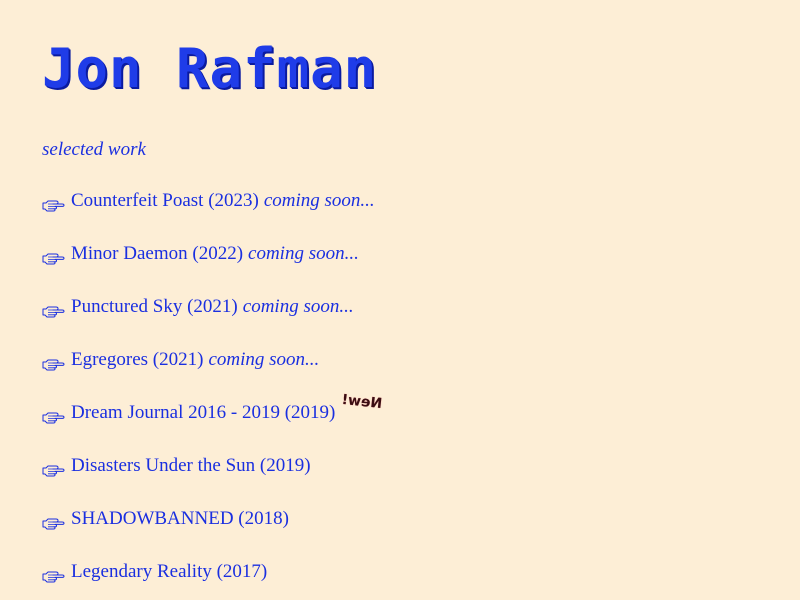 The height and width of the screenshot is (600, 800). I want to click on work-link-dream-journal: Dream Journal 2016 - 2019 (2019), so click(203, 413).